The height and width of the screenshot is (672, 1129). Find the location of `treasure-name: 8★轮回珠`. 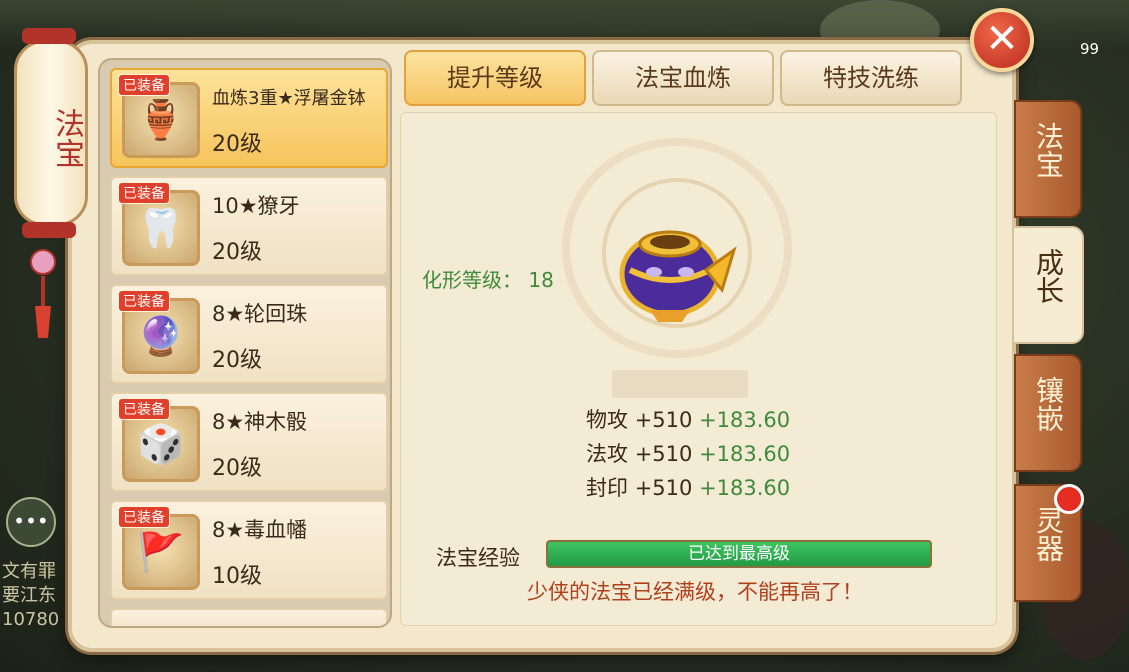

treasure-name: 8★轮回珠 is located at coordinates (260, 314).